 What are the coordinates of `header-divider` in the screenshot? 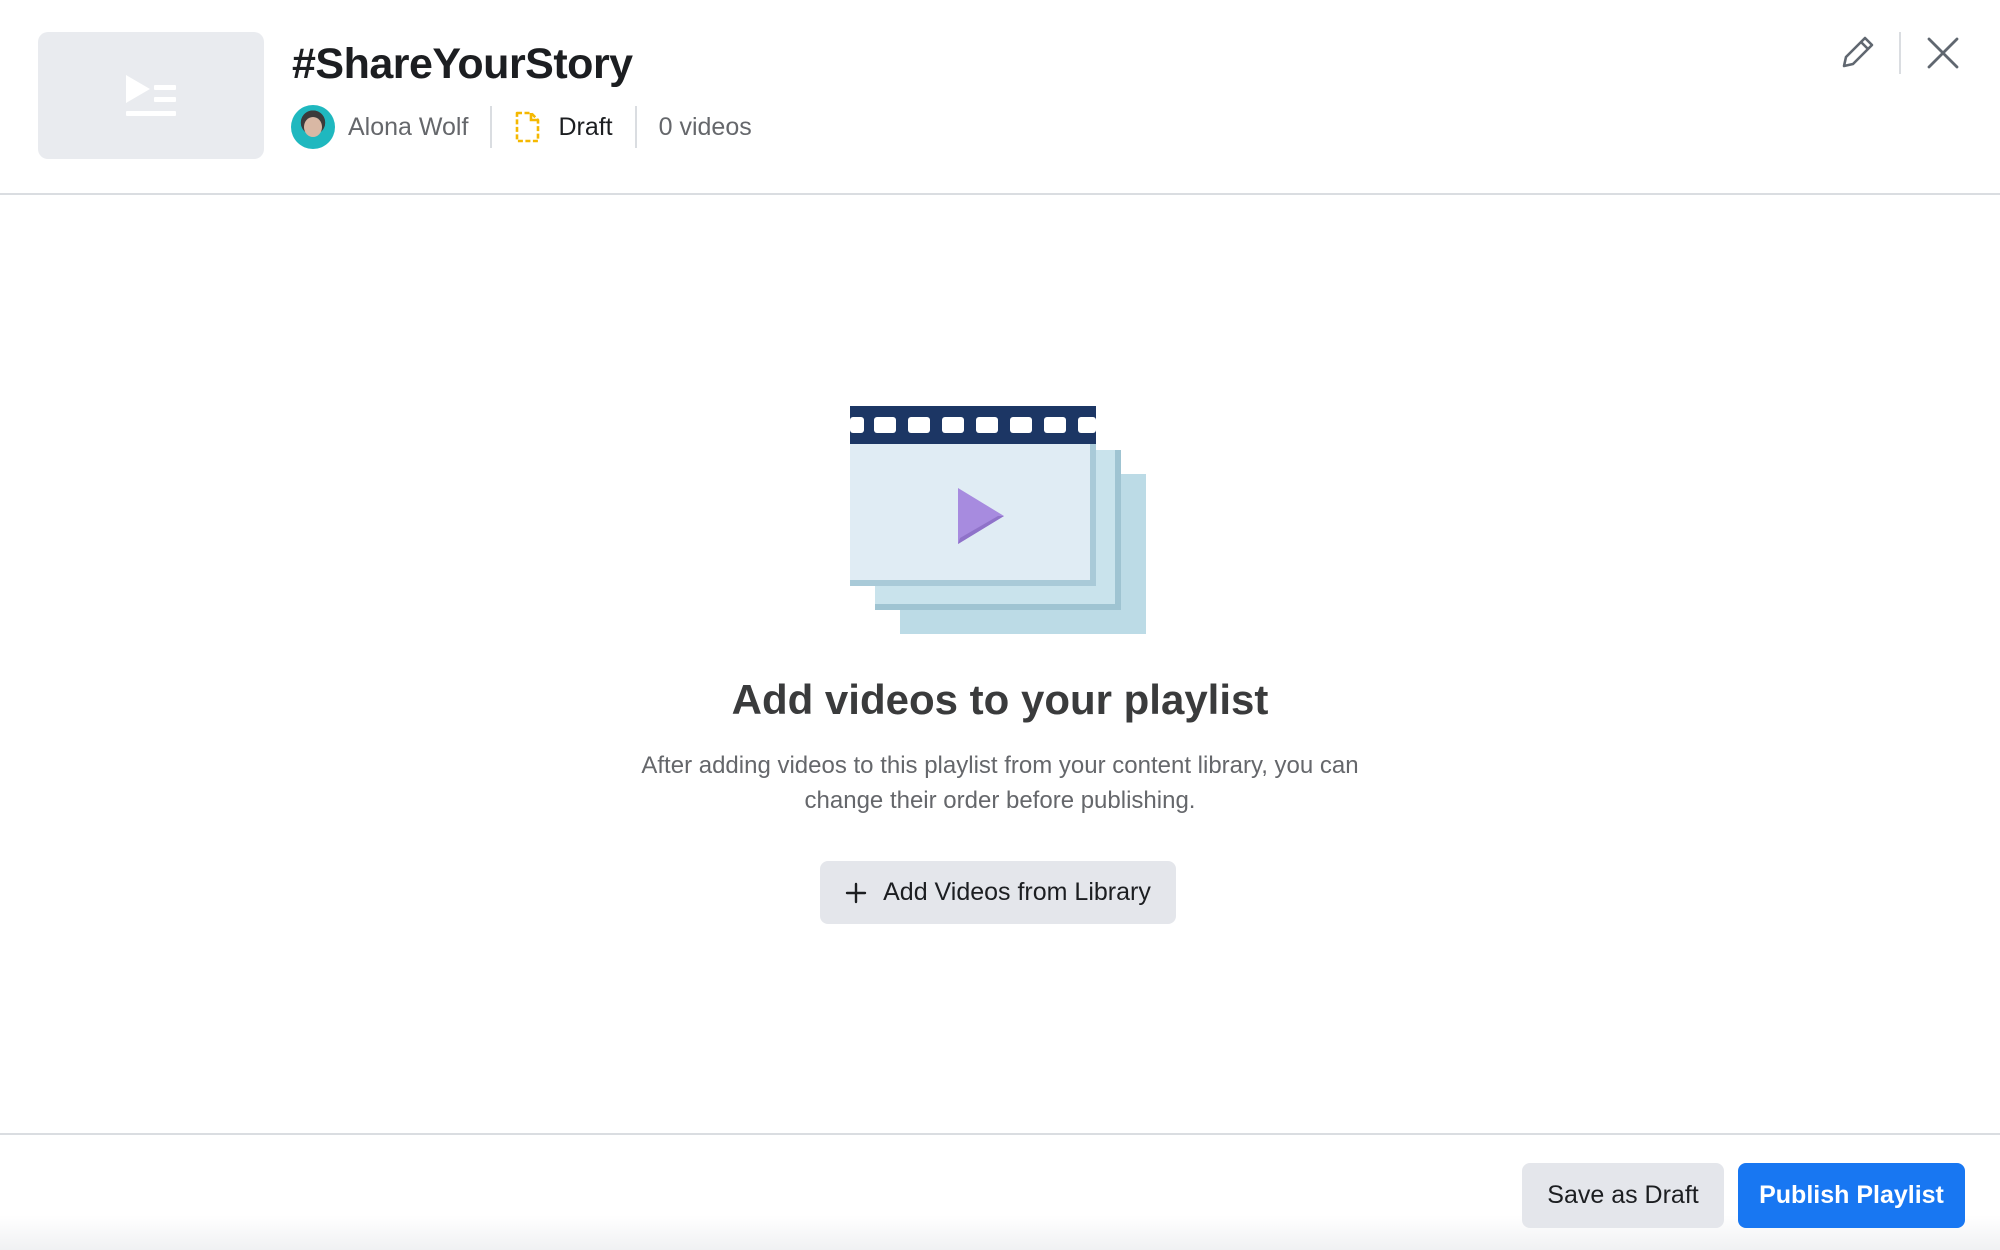 It's located at (1900, 53).